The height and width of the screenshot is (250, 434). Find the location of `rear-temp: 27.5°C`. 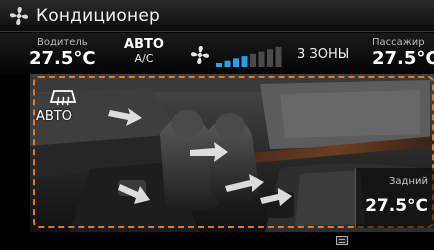

rear-temp: 27.5°C is located at coordinates (396, 206).